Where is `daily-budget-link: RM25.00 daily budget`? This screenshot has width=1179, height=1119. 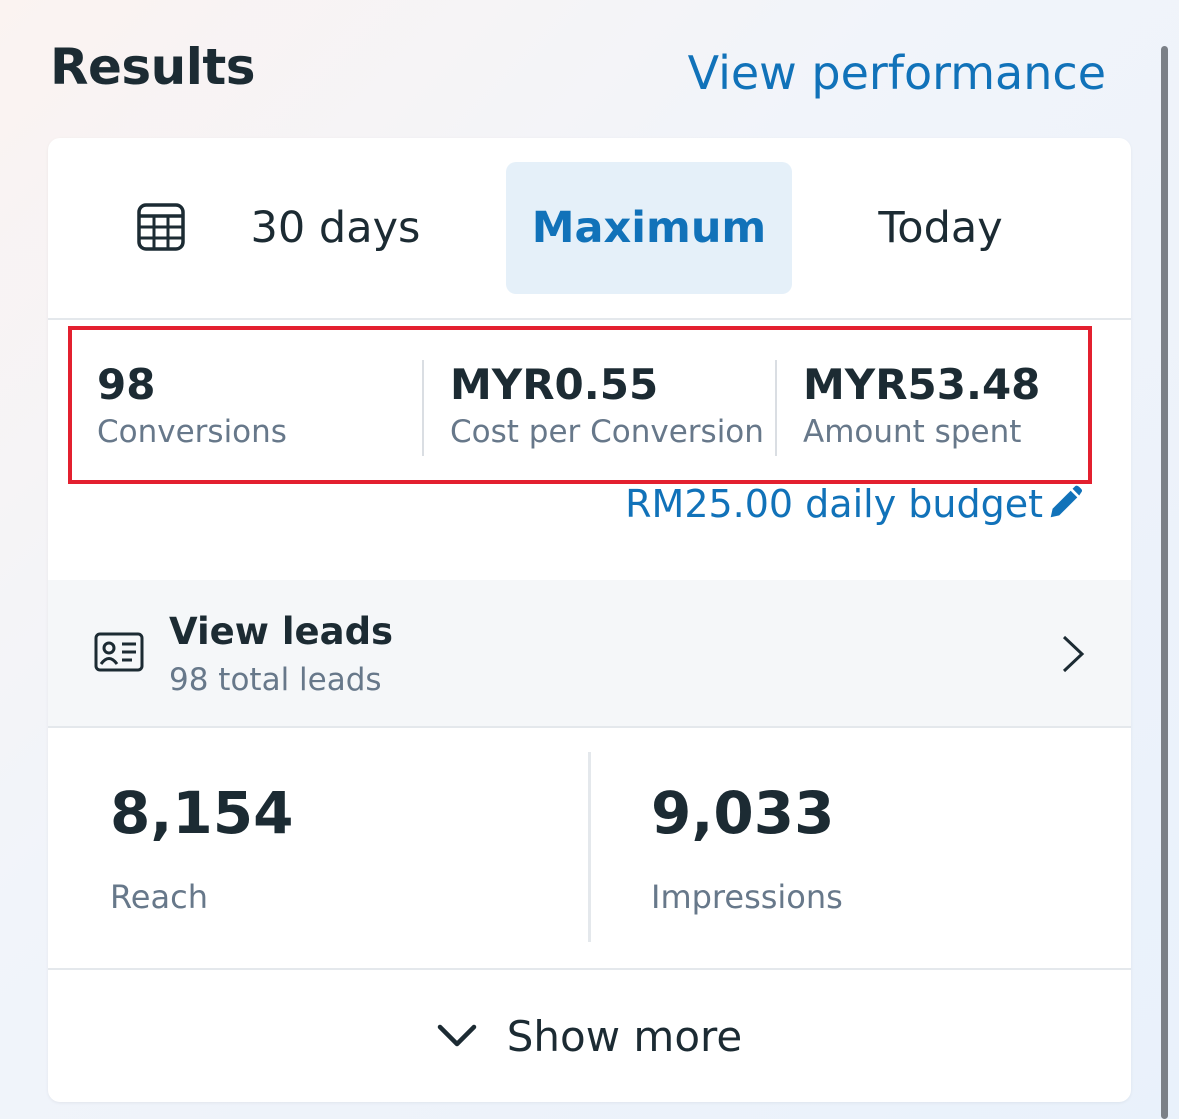
daily-budget-link: RM25.00 daily budget is located at coordinates (854, 504).